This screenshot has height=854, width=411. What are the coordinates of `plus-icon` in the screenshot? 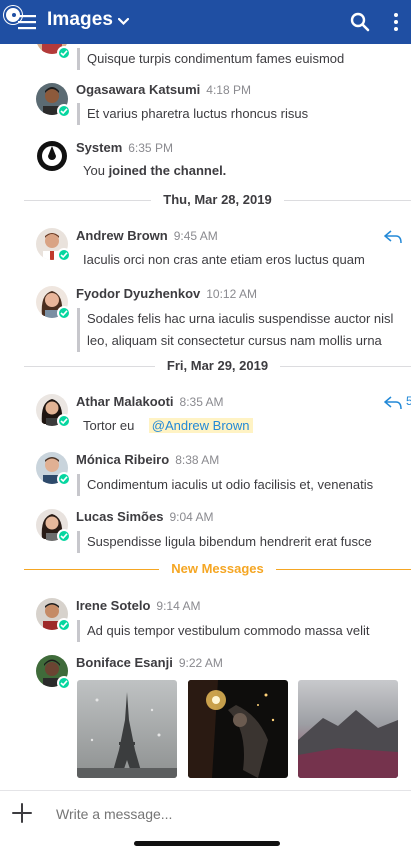 It's located at (22, 813).